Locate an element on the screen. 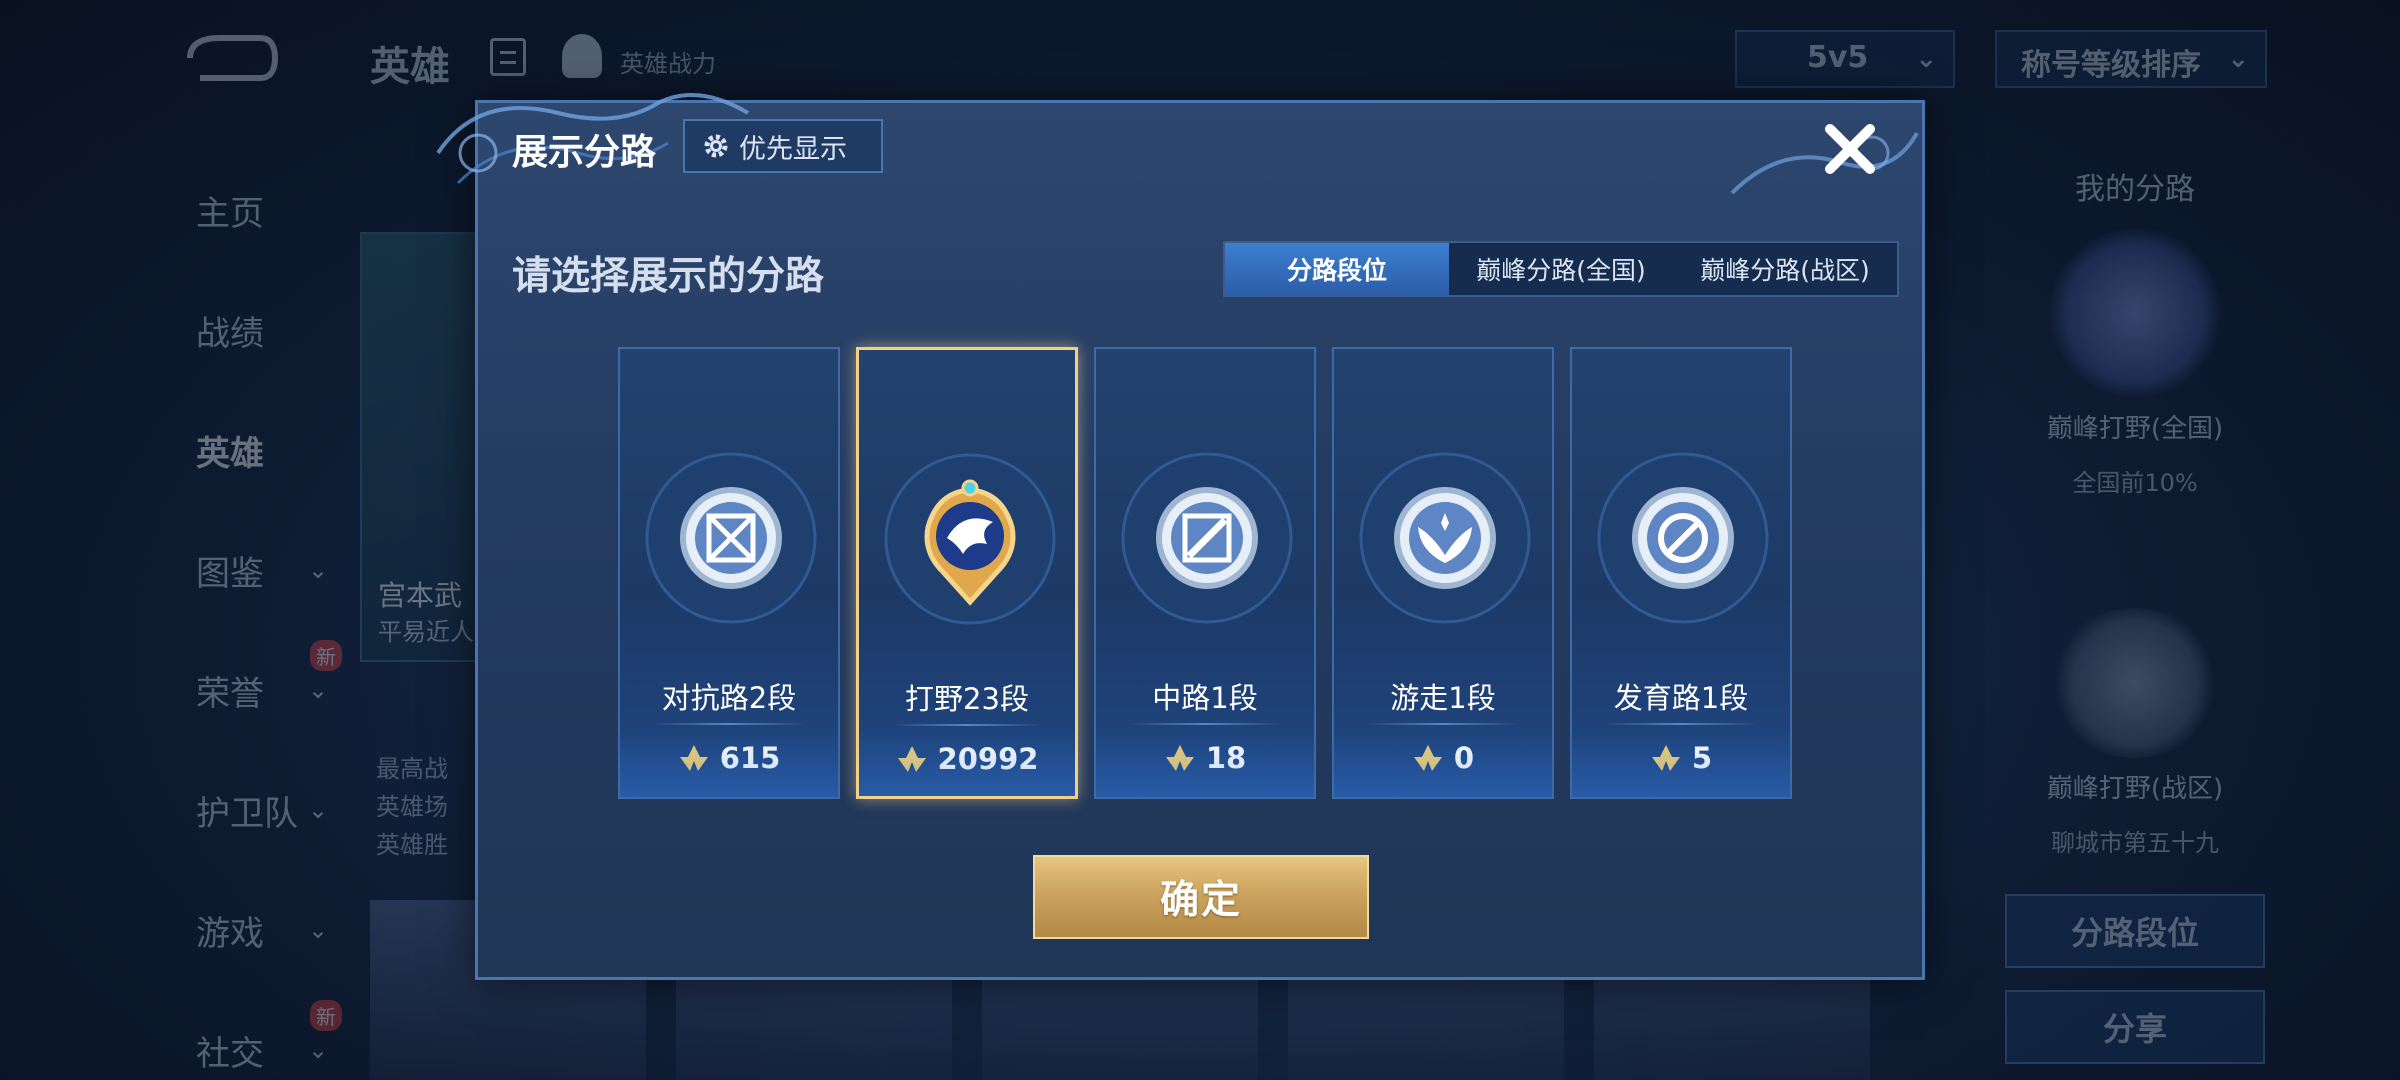  lane-card-name: 发育路1段 is located at coordinates (1681, 698).